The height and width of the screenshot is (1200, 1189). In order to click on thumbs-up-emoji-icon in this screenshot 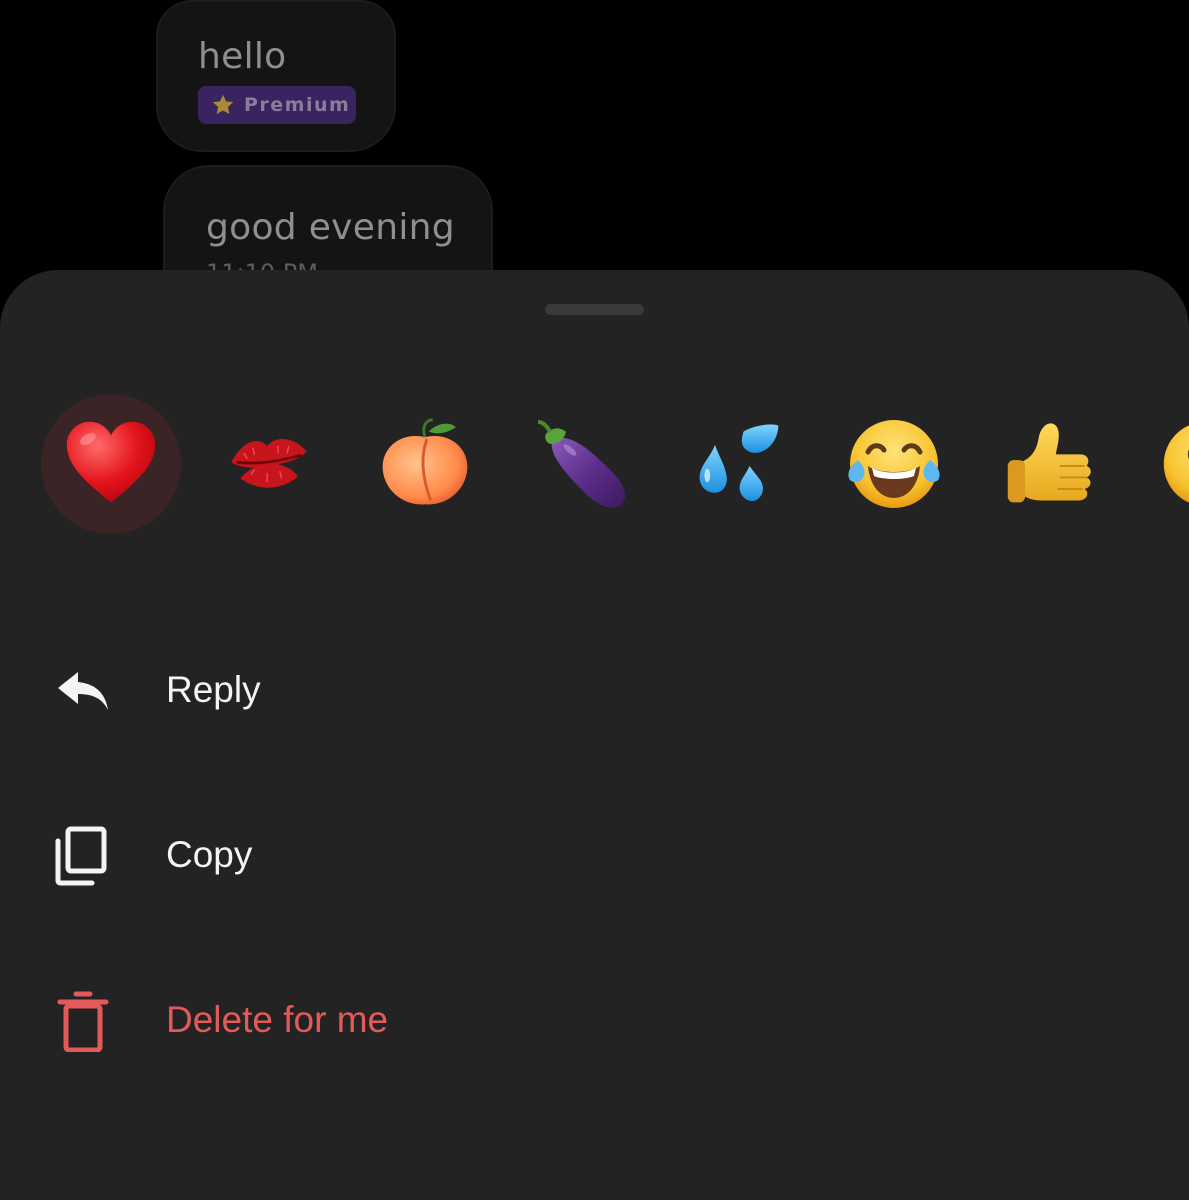, I will do `click(1049, 463)`.